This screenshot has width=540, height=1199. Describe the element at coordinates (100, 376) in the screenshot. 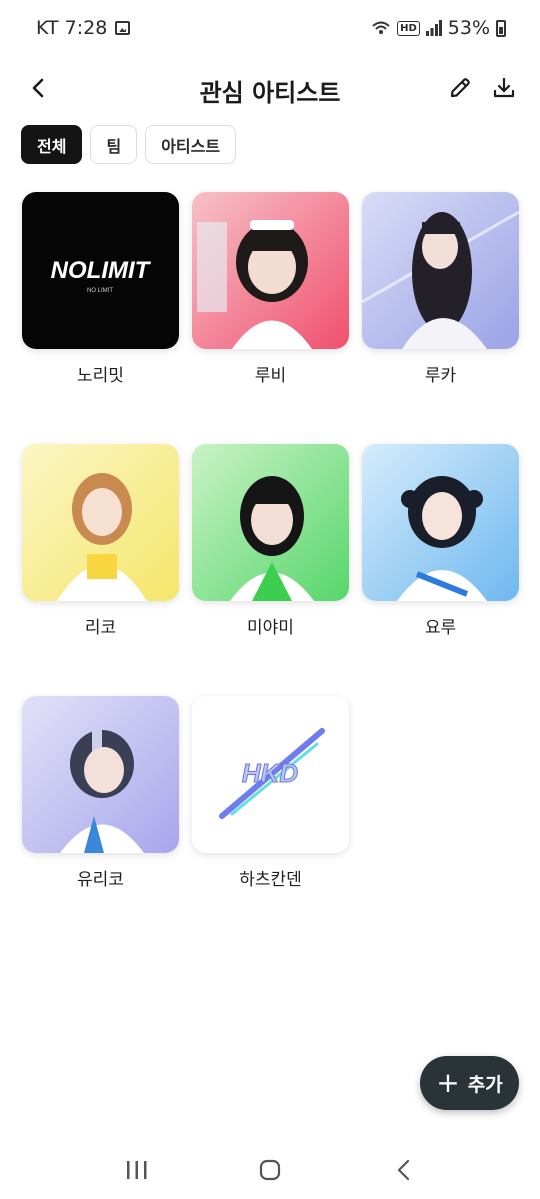

I see `artist-name: 노리밋` at that location.